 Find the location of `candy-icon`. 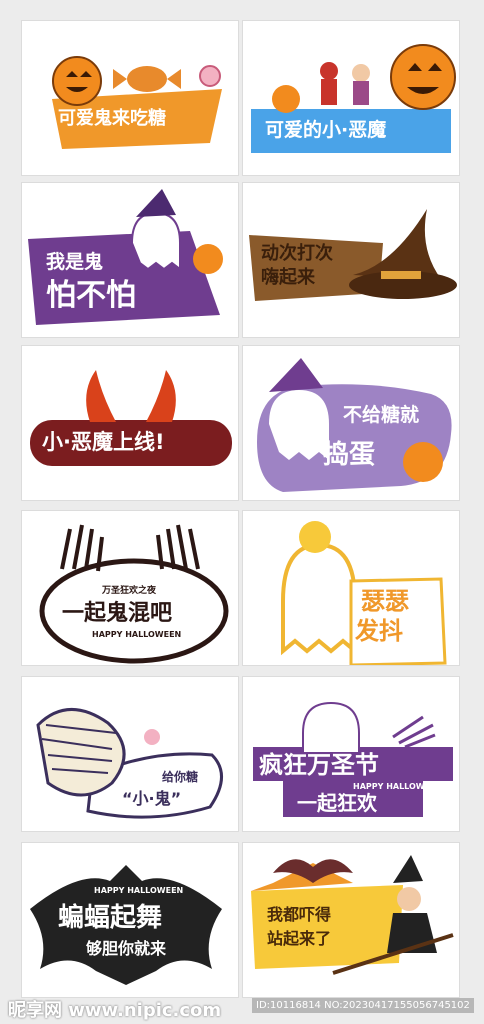

candy-icon is located at coordinates (147, 79).